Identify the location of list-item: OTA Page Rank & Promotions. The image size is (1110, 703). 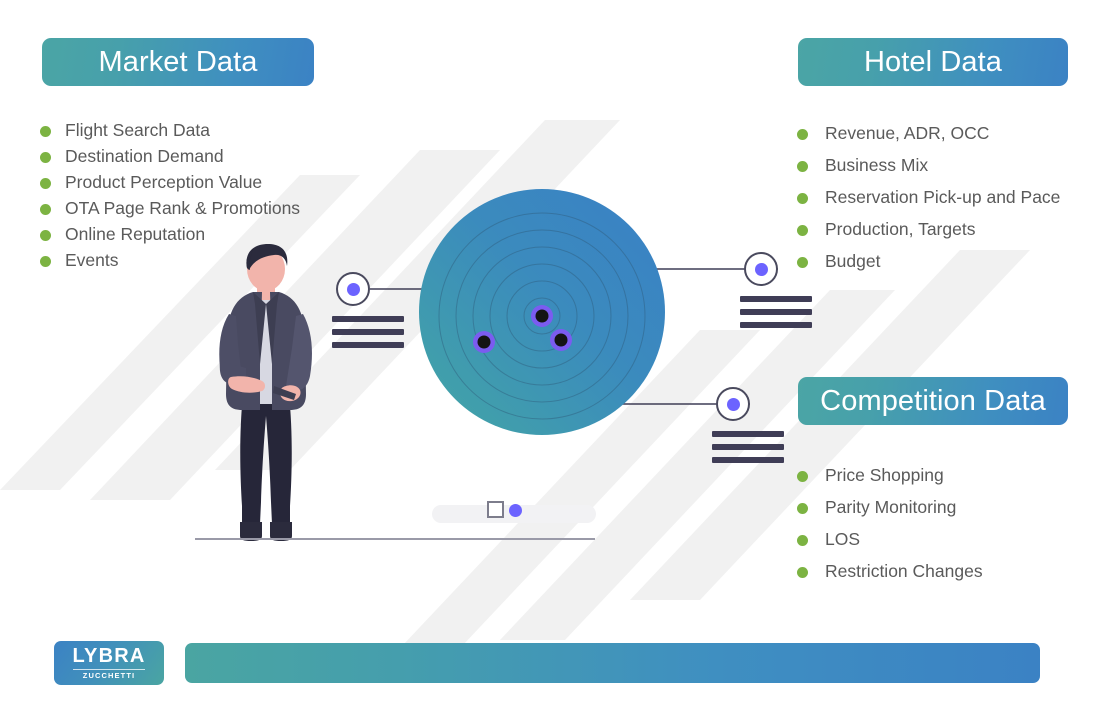
(170, 209).